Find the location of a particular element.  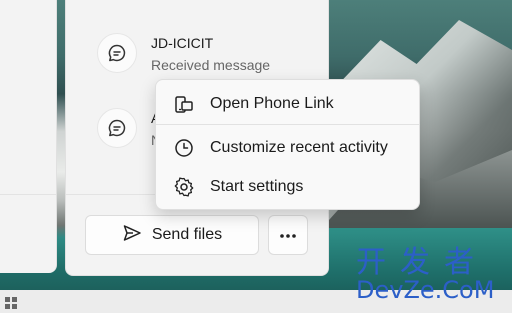

menu-item-customize-recent-activity: Customize recent activity is located at coordinates (287, 148).